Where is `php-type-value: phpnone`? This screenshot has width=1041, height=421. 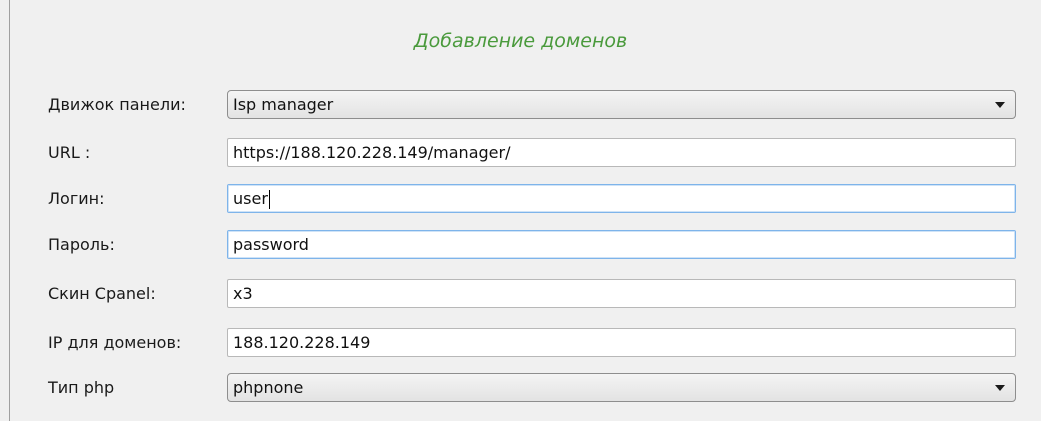 php-type-value: phpnone is located at coordinates (268, 387).